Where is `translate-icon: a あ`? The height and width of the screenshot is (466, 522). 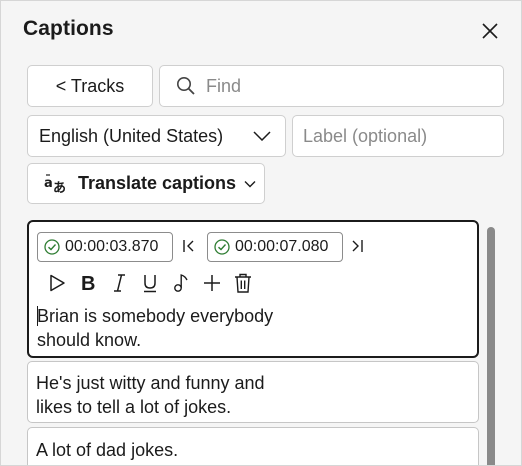 translate-icon: a あ is located at coordinates (55, 184).